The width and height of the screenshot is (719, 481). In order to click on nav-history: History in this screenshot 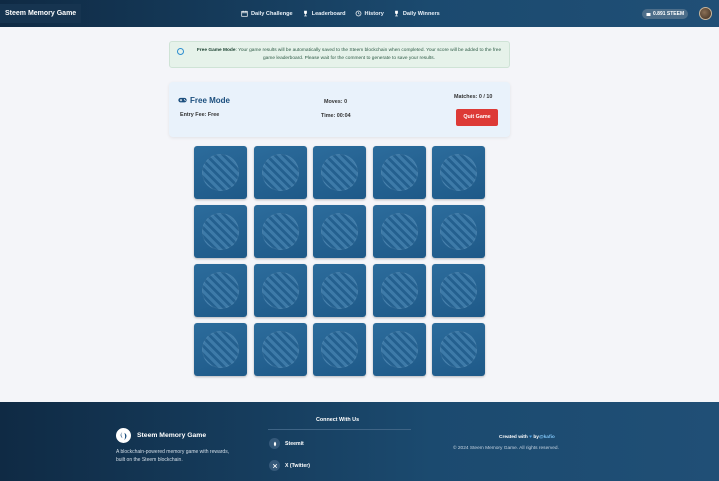, I will do `click(369, 13)`.